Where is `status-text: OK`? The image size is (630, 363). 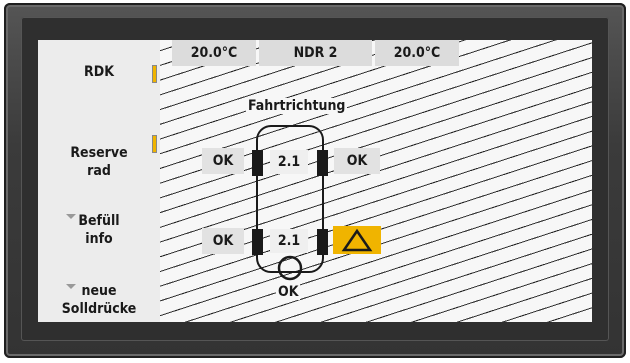 status-text: OK is located at coordinates (288, 292).